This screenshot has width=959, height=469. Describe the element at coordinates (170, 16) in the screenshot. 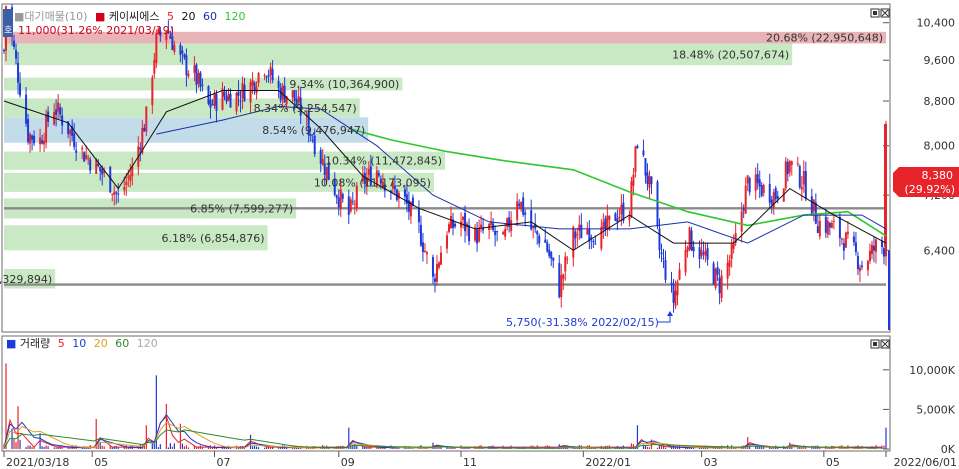

I see `legend-ma5: 5` at that location.